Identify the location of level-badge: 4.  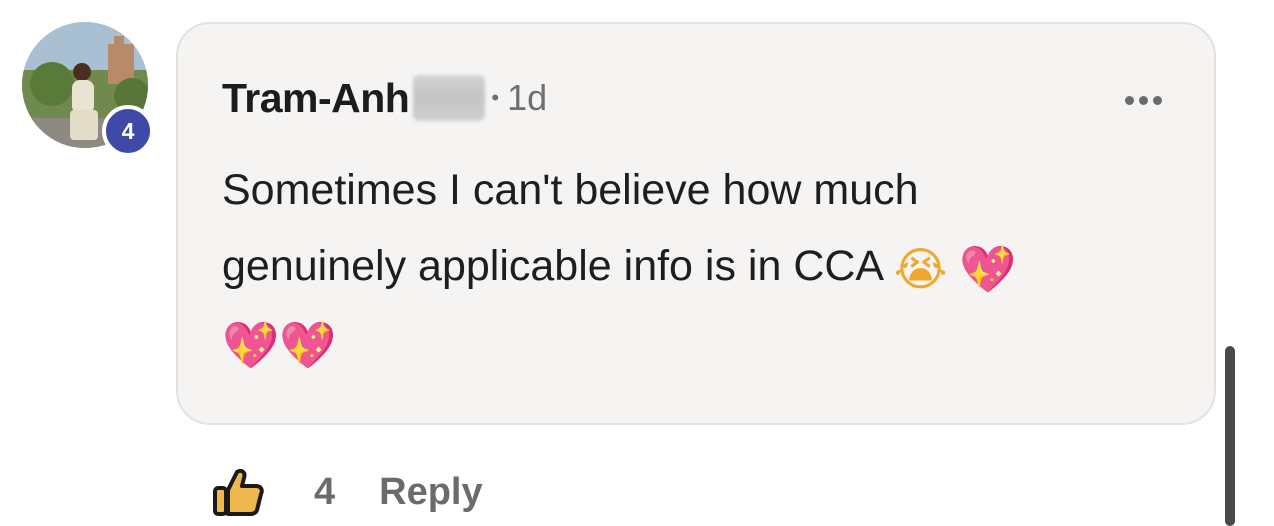
(128, 131).